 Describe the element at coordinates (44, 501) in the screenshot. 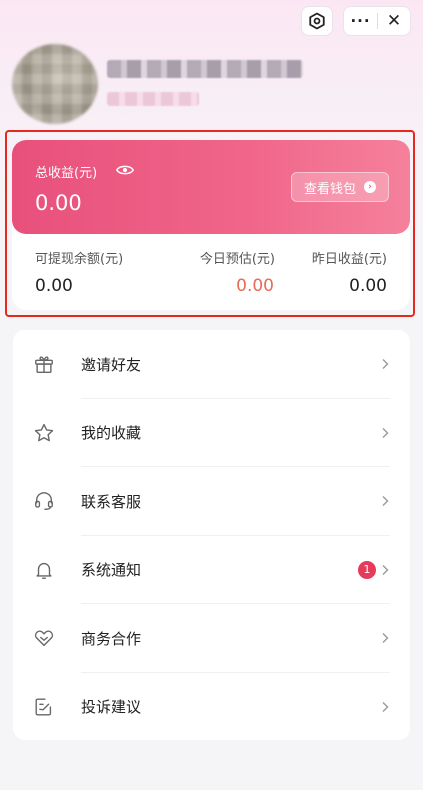

I see `headset-icon` at that location.